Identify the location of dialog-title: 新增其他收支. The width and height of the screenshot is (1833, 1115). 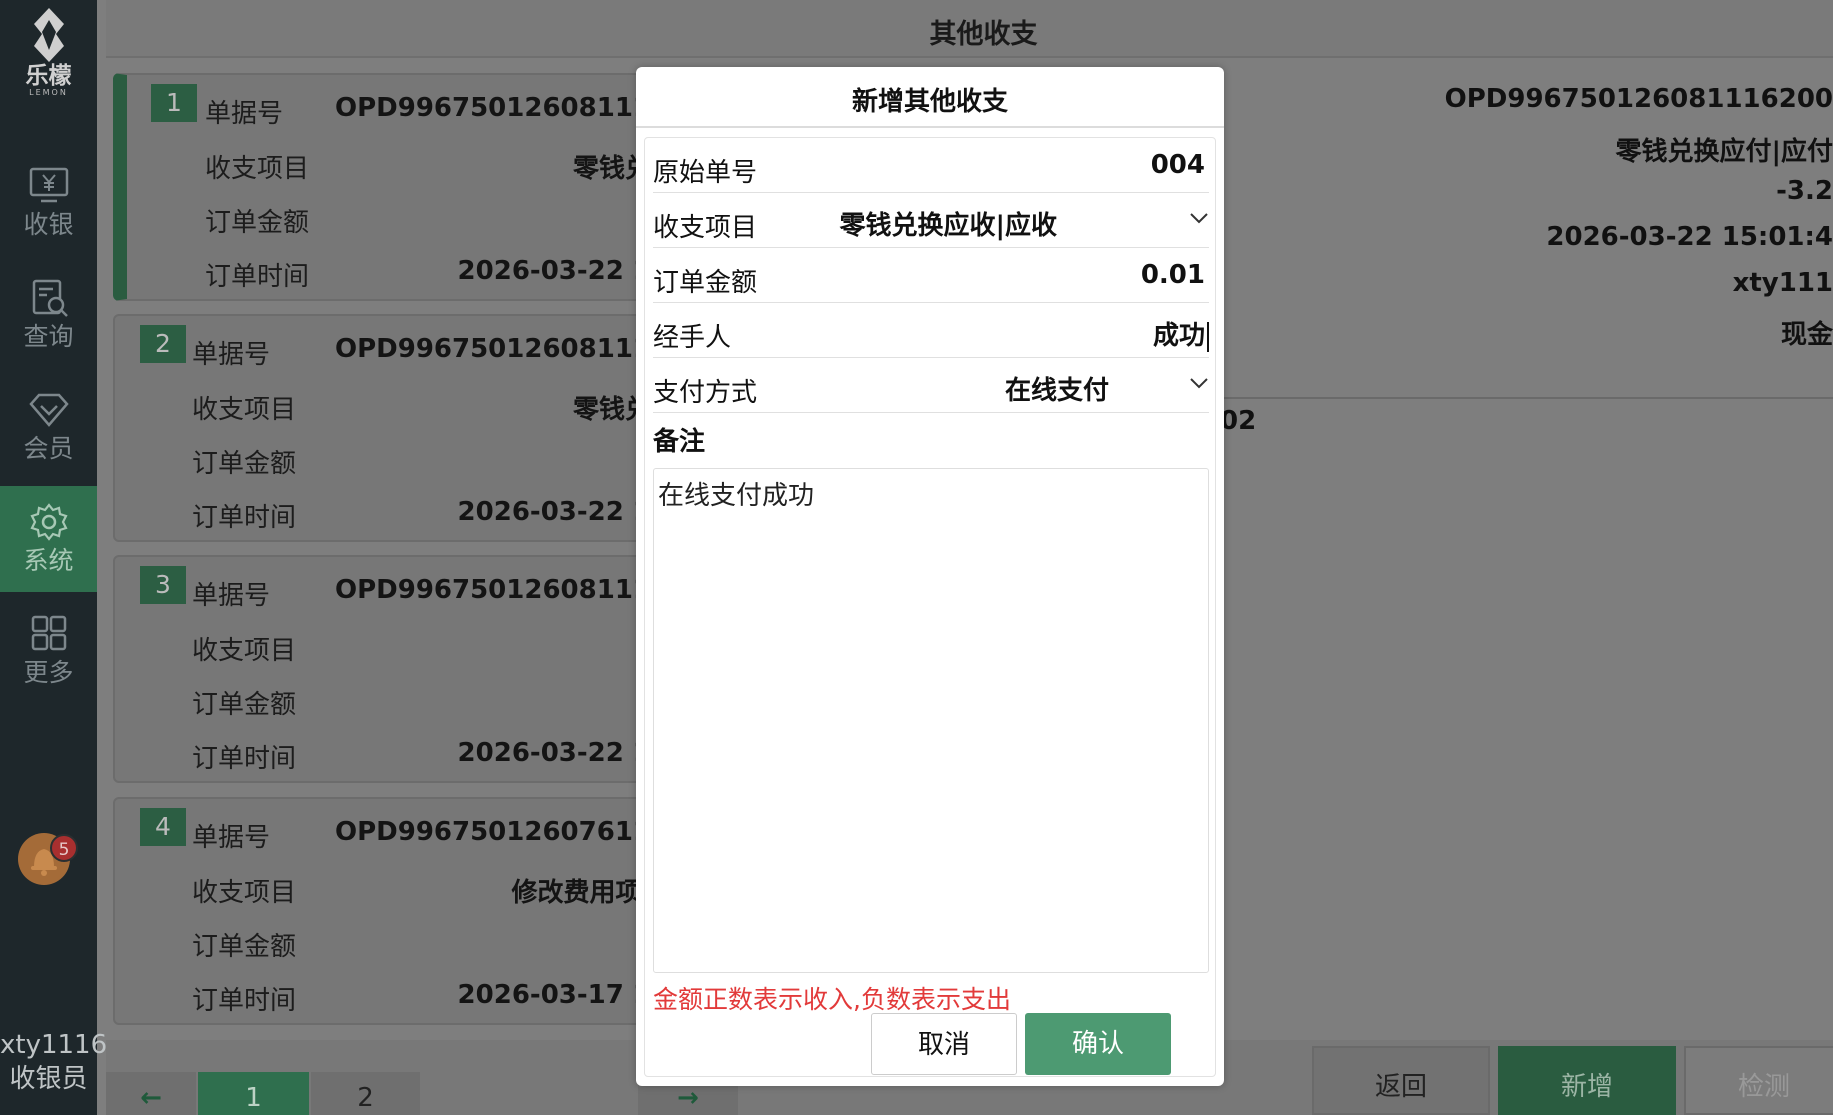
(929, 102).